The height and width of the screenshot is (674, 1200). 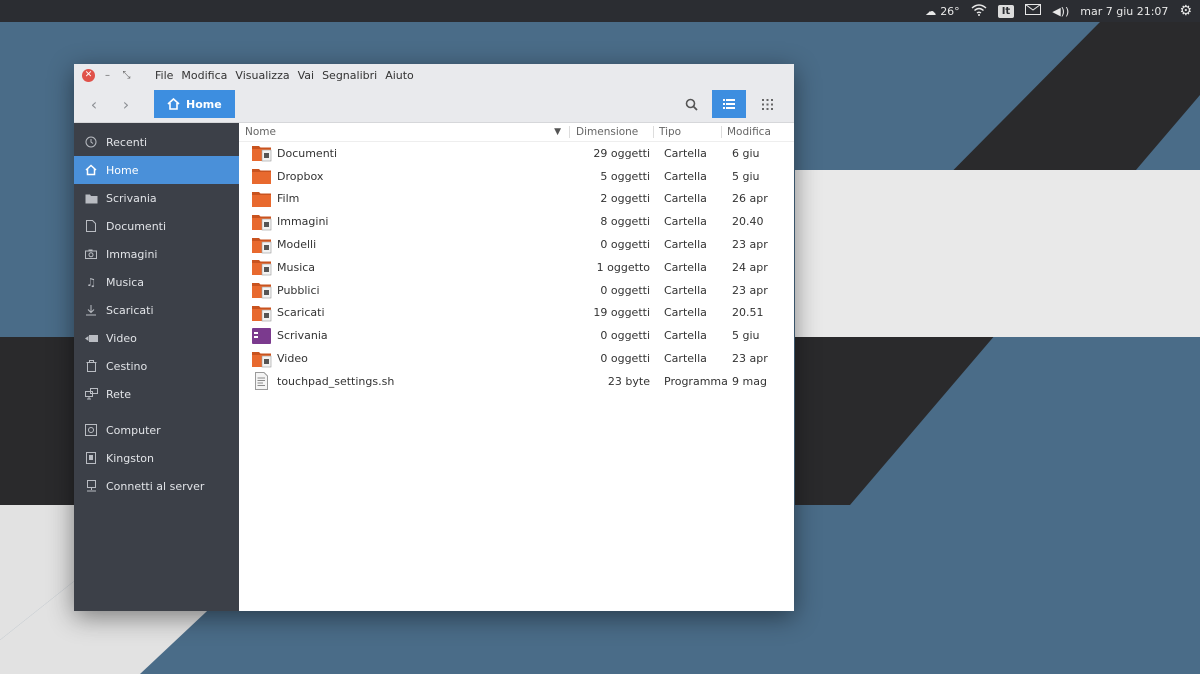 I want to click on sidebar-separator, so click(x=156, y=412).